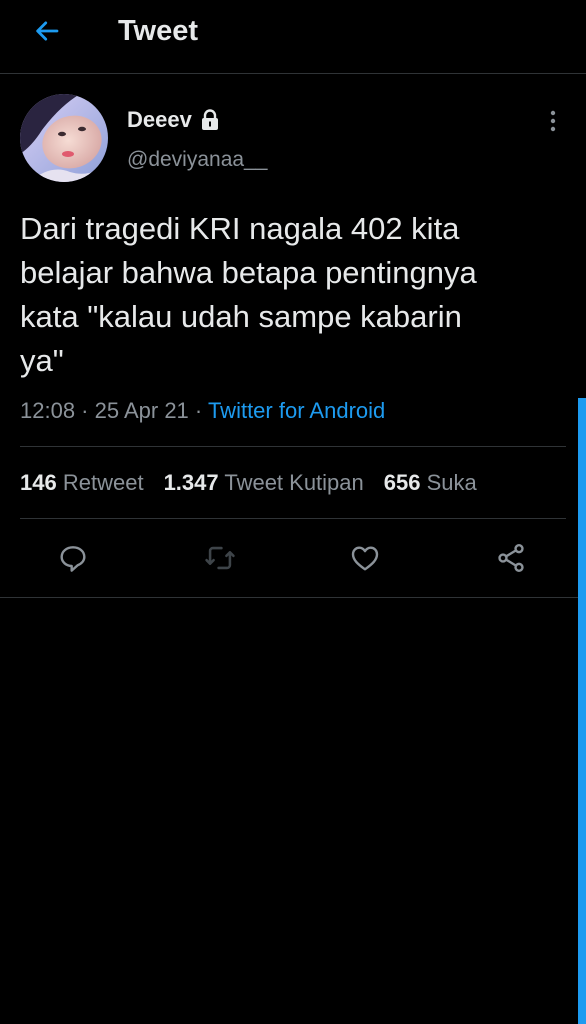  I want to click on reply-button, so click(73, 558).